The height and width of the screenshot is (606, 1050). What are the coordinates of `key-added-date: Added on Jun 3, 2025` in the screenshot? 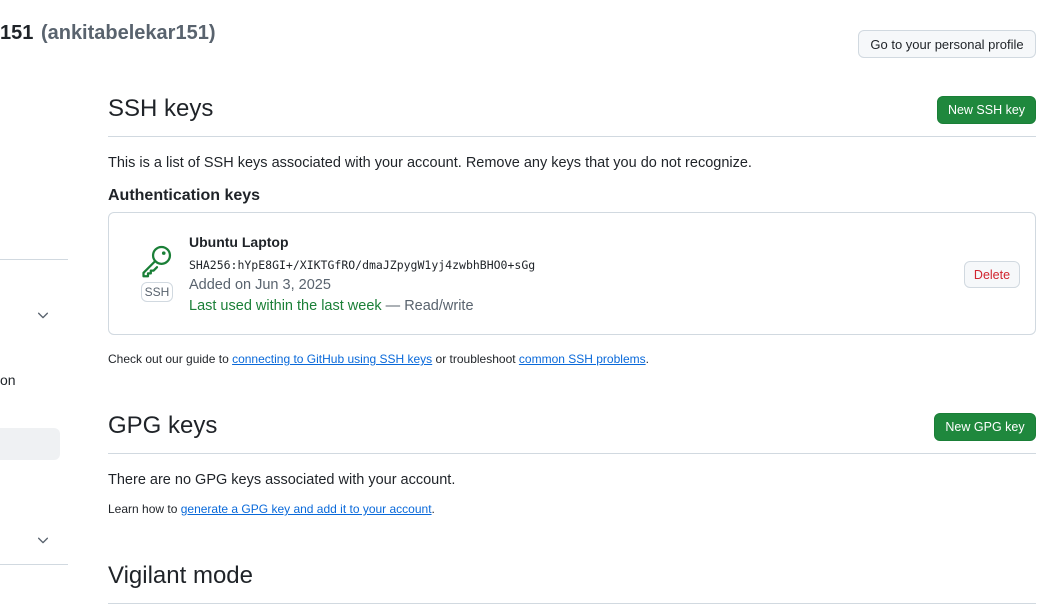 It's located at (260, 285).